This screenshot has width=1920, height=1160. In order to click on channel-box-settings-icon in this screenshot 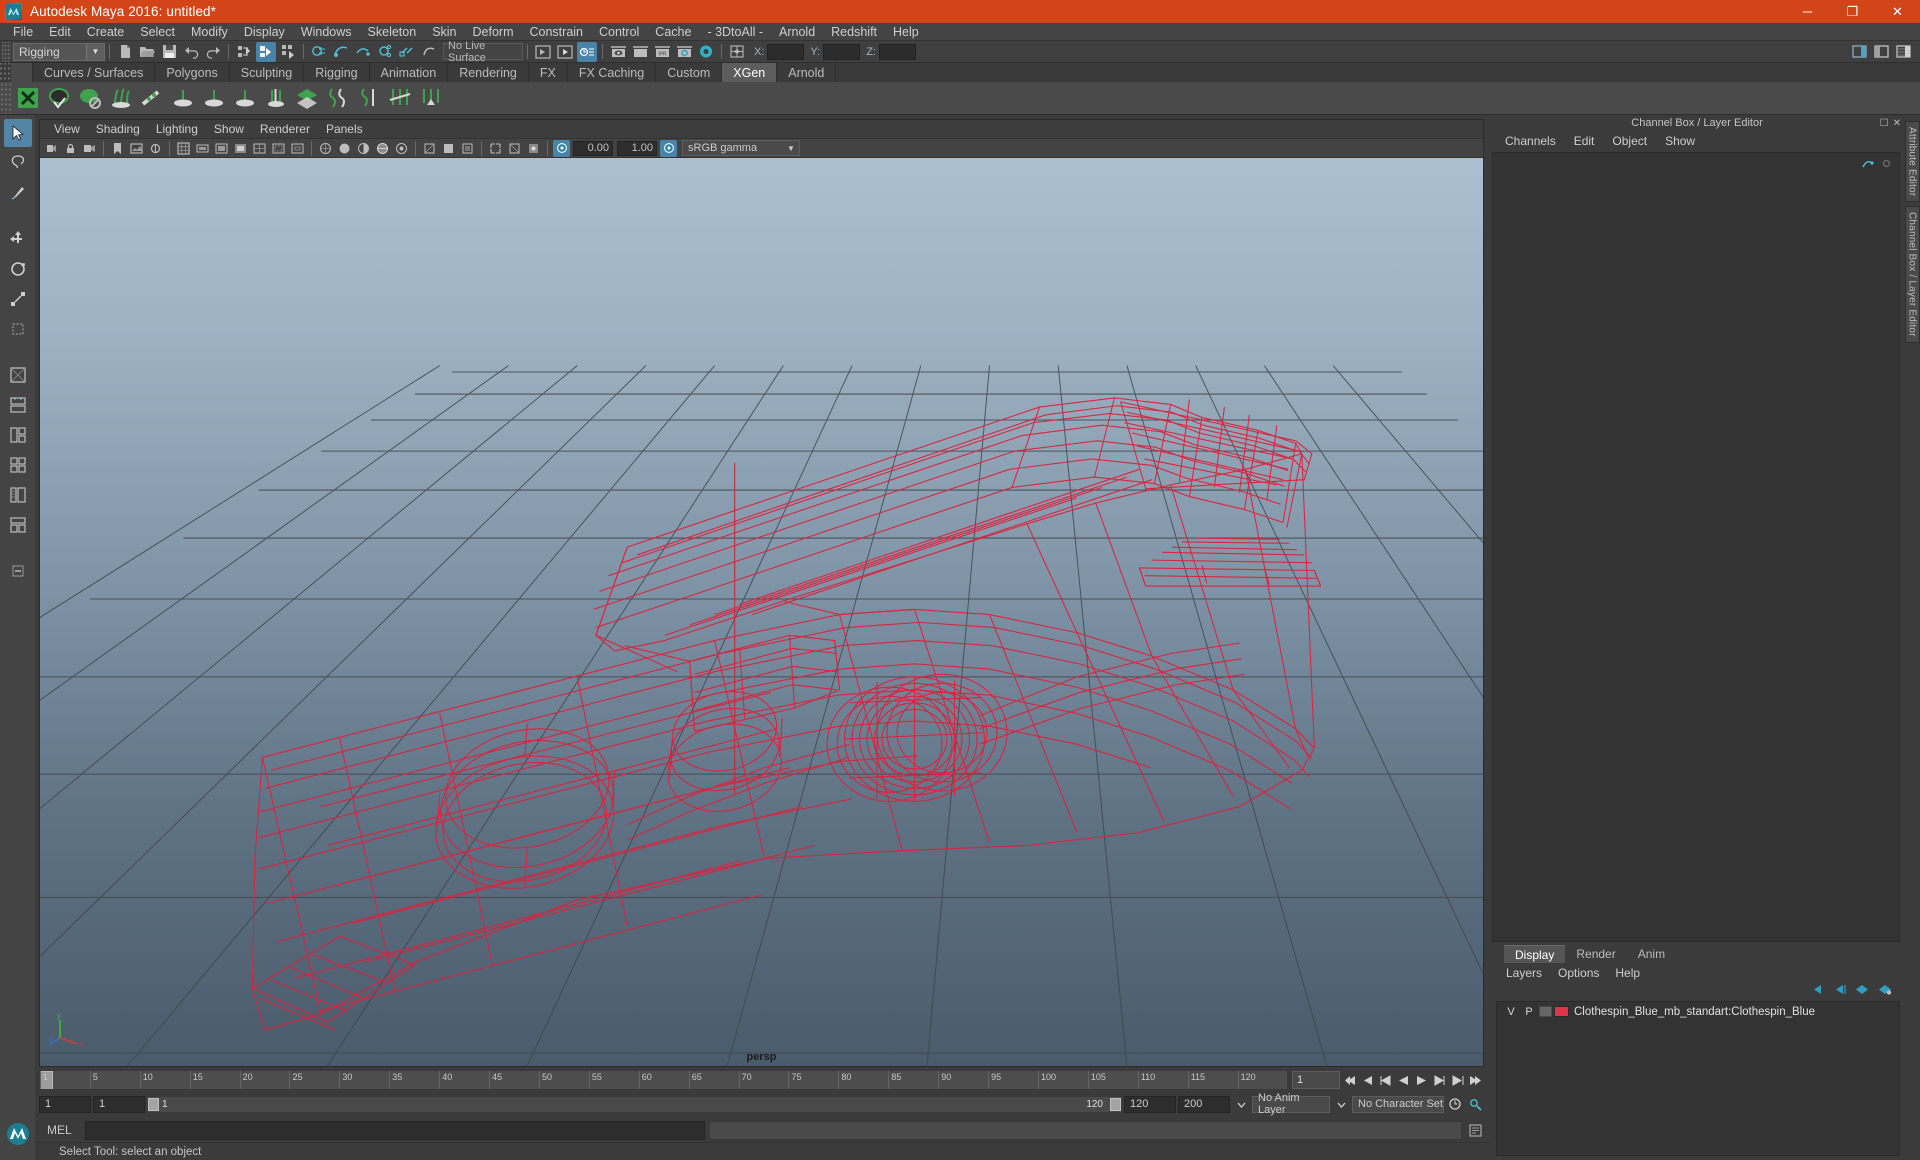, I will do `click(1886, 165)`.